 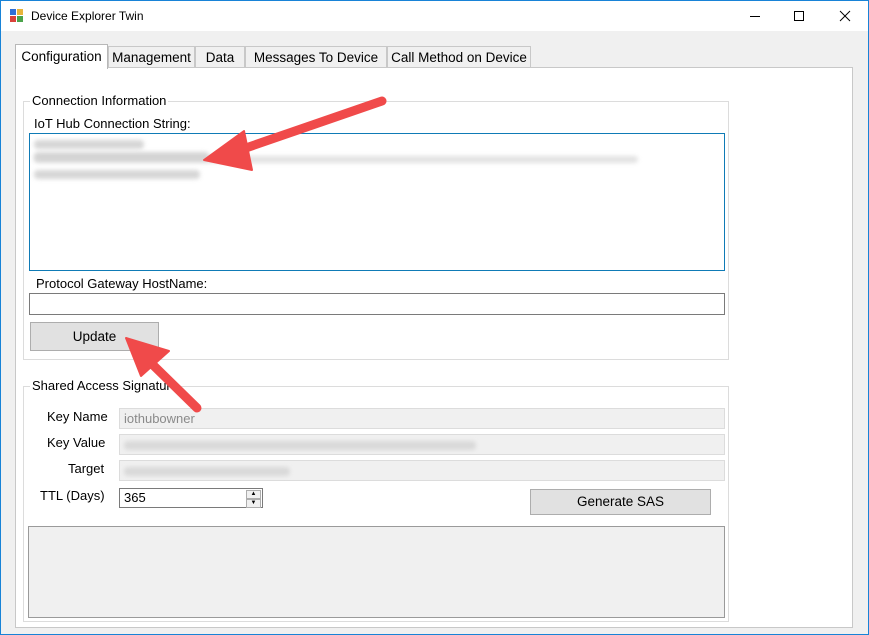 What do you see at coordinates (112, 123) in the screenshot?
I see `connection-string-label: IoT Hub Connection String:` at bounding box center [112, 123].